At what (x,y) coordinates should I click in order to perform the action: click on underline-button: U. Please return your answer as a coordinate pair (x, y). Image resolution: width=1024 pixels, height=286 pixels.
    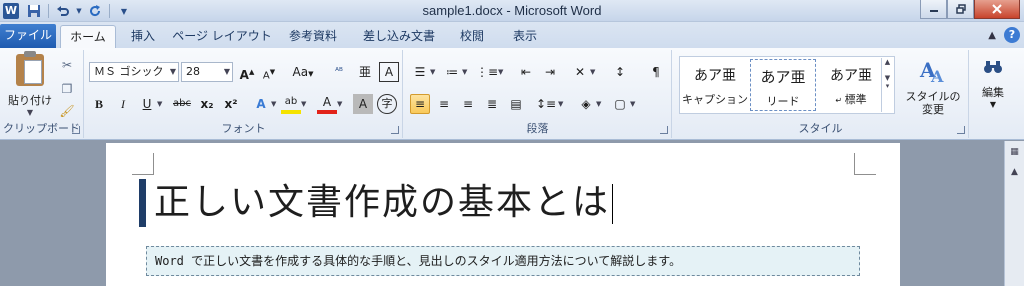
    Looking at the image, I should click on (147, 104).